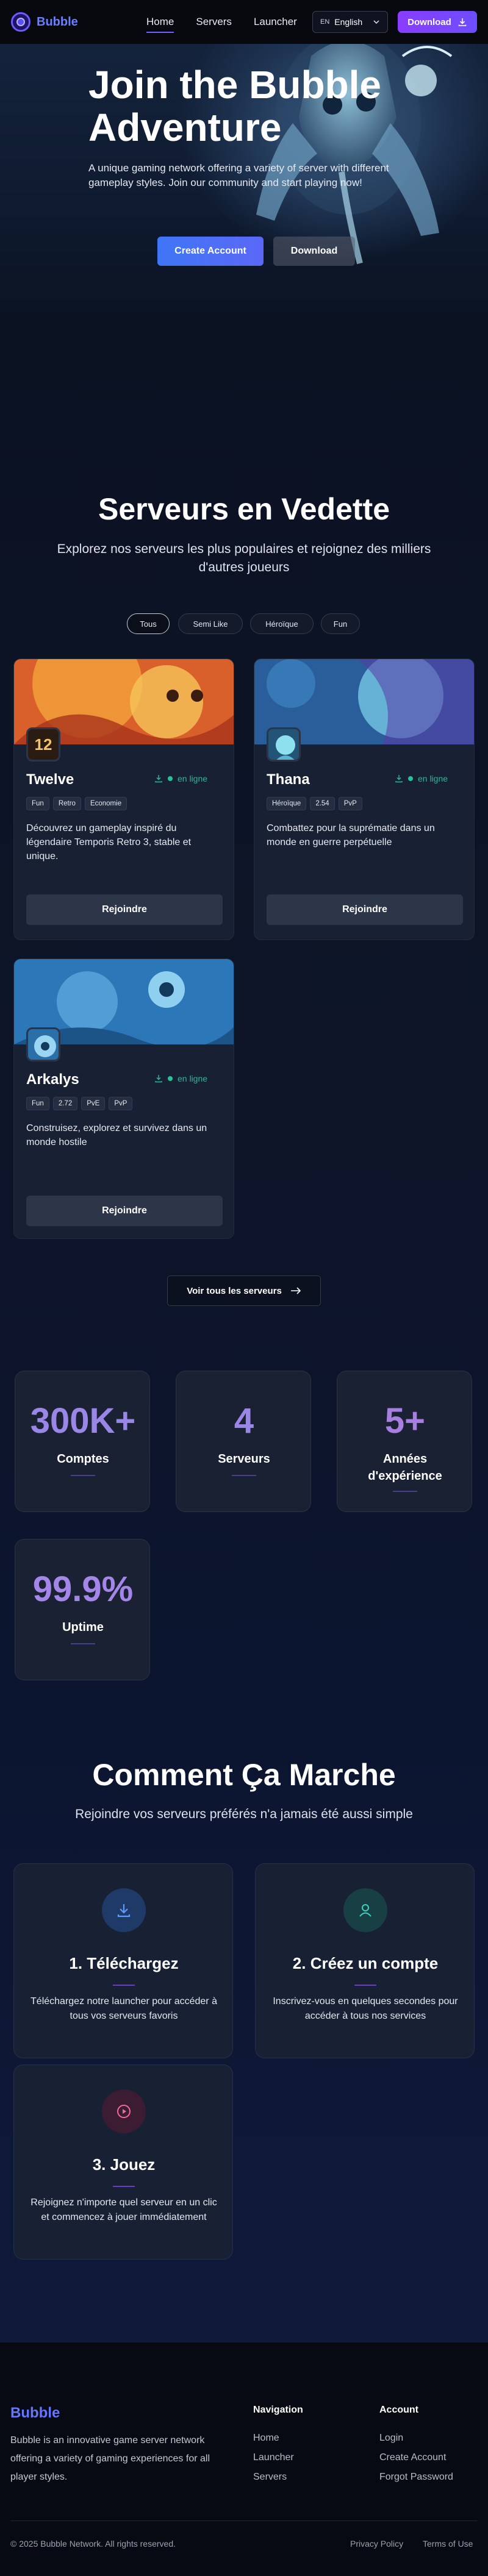  What do you see at coordinates (160, 22) in the screenshot?
I see `nav-home: Home` at bounding box center [160, 22].